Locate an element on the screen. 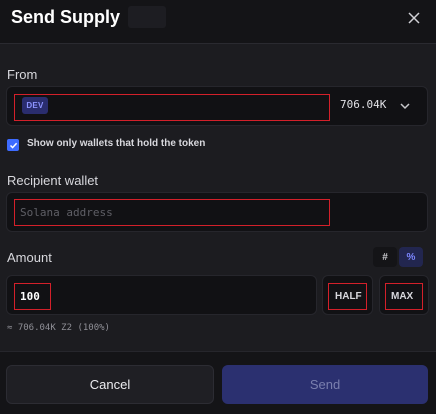 The width and height of the screenshot is (436, 414). from-label: From is located at coordinates (22, 74).